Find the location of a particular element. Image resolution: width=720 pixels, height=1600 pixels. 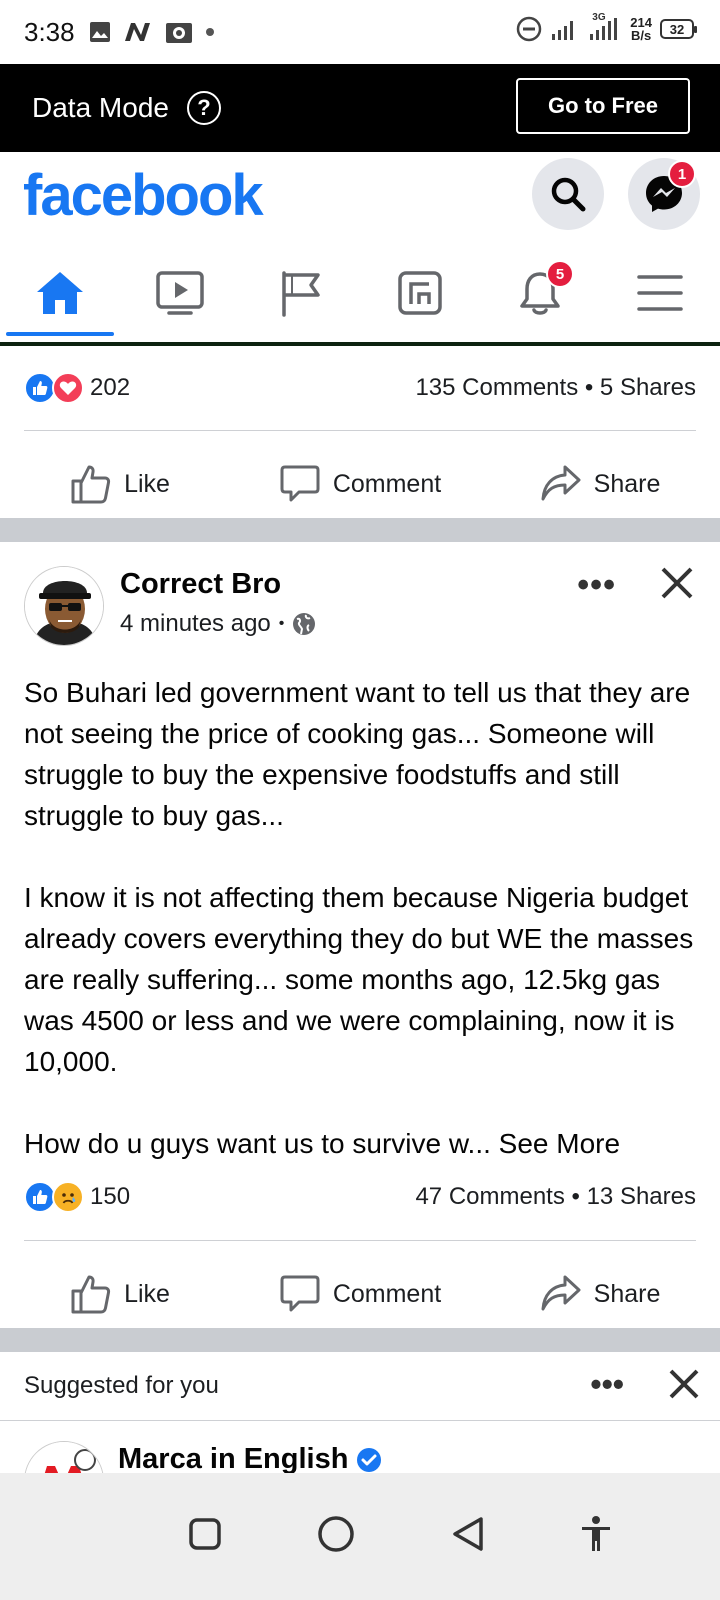

search-icon is located at coordinates (568, 194).